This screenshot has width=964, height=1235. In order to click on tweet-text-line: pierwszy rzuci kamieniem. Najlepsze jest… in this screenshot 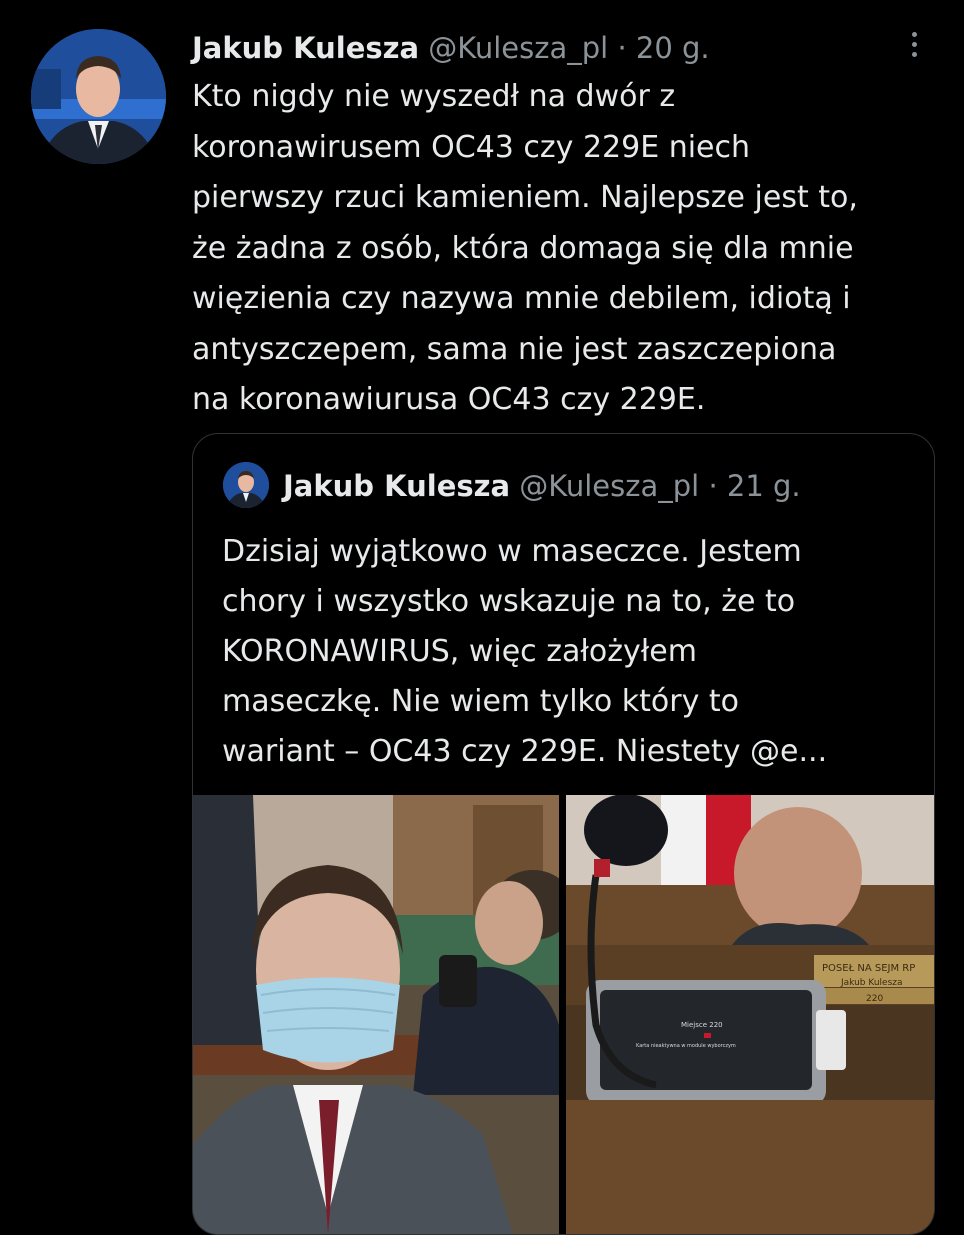, I will do `click(525, 197)`.